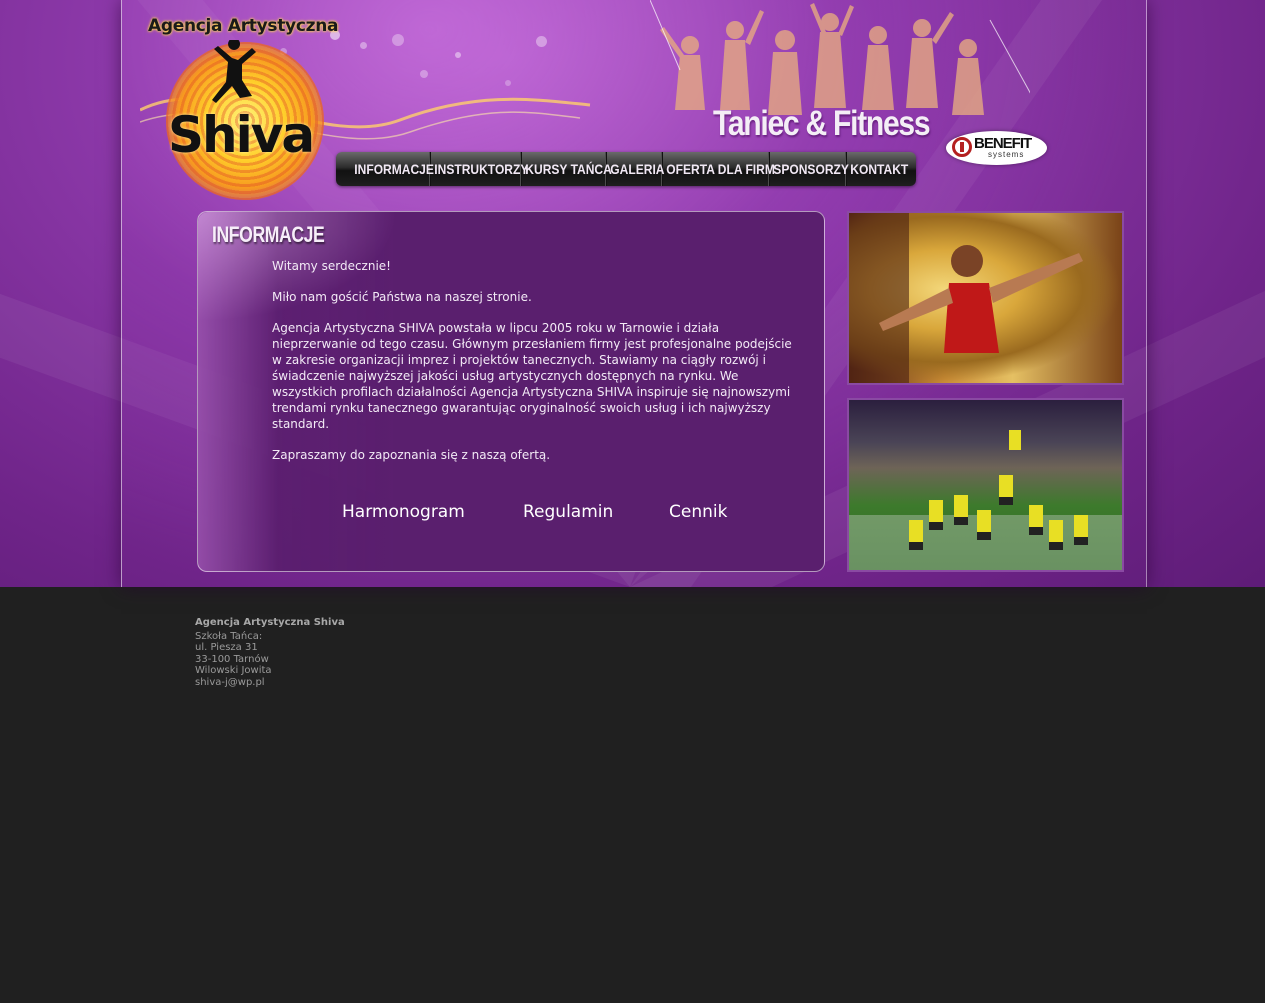 This screenshot has width=1265, height=1003. I want to click on photo-belly-dancer, so click(985, 298).